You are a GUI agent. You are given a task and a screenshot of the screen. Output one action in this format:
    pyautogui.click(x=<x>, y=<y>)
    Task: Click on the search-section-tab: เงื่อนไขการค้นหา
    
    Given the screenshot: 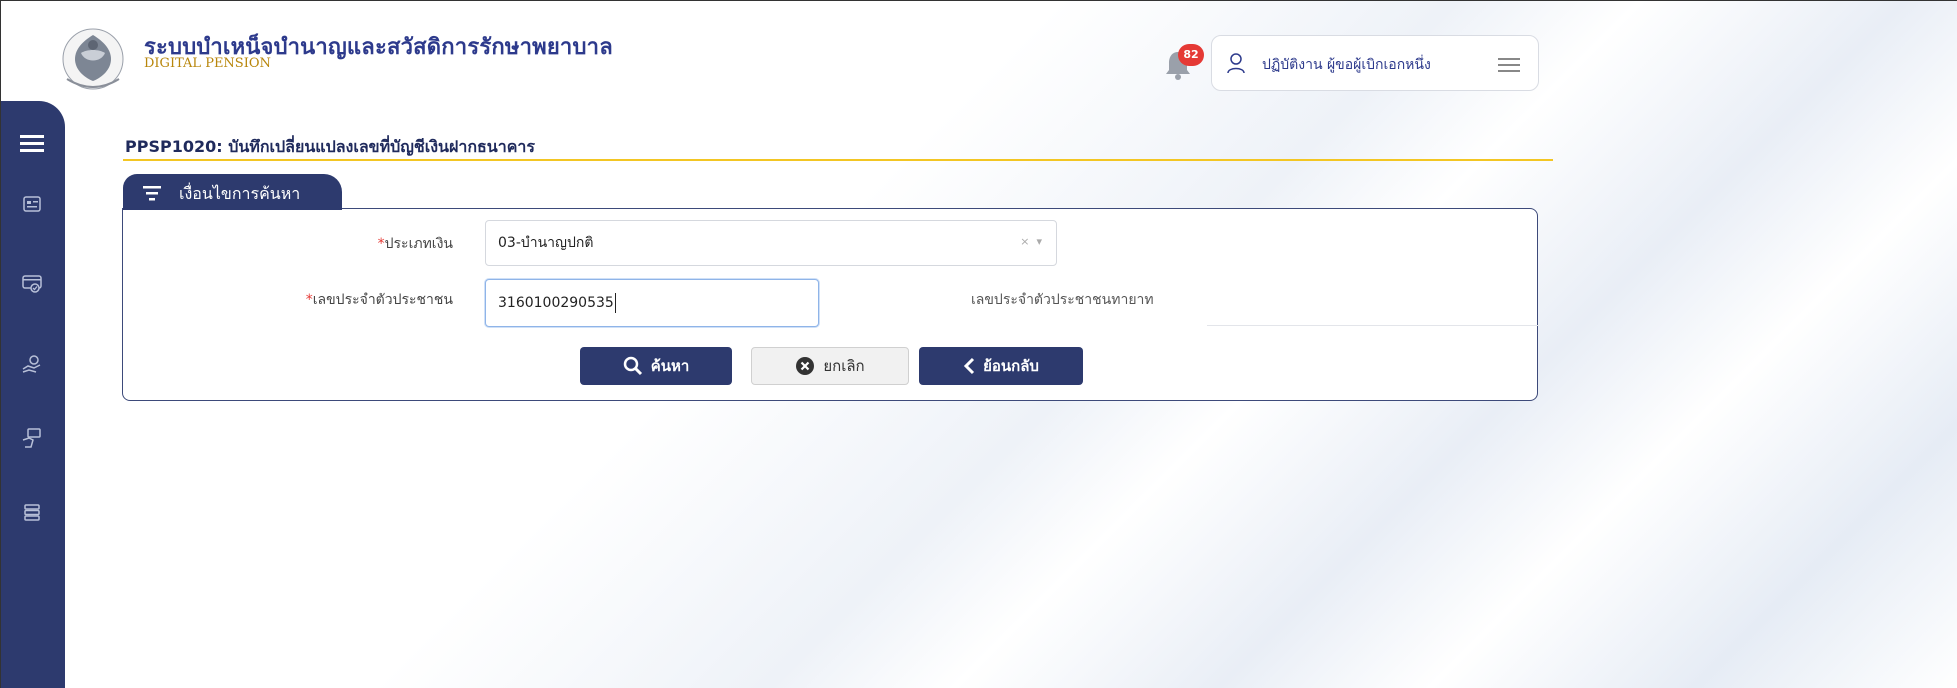 What is the action you would take?
    pyautogui.click(x=232, y=192)
    